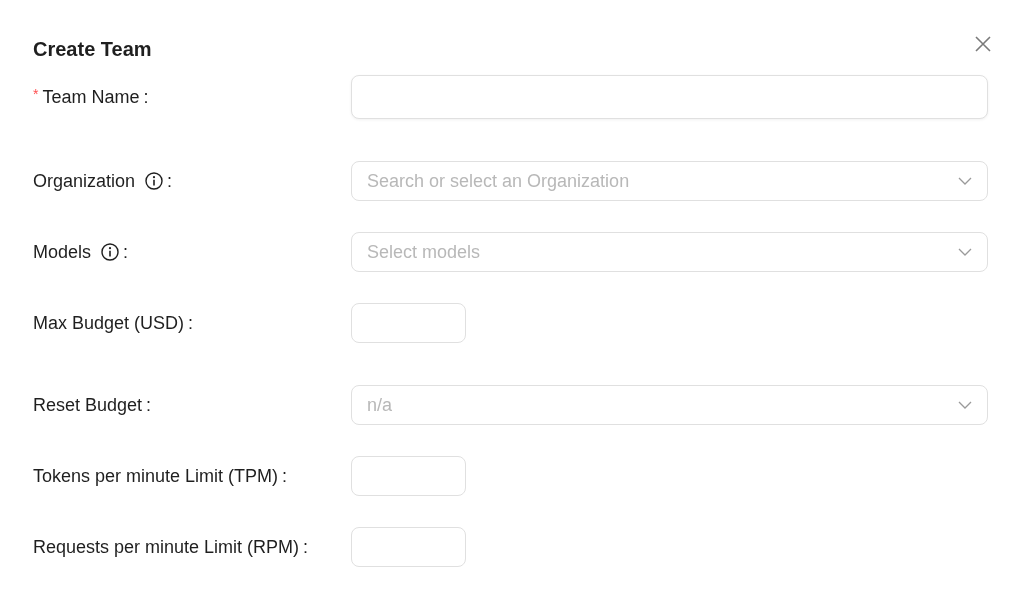  I want to click on select-field: Search or select an Organization, so click(669, 181).